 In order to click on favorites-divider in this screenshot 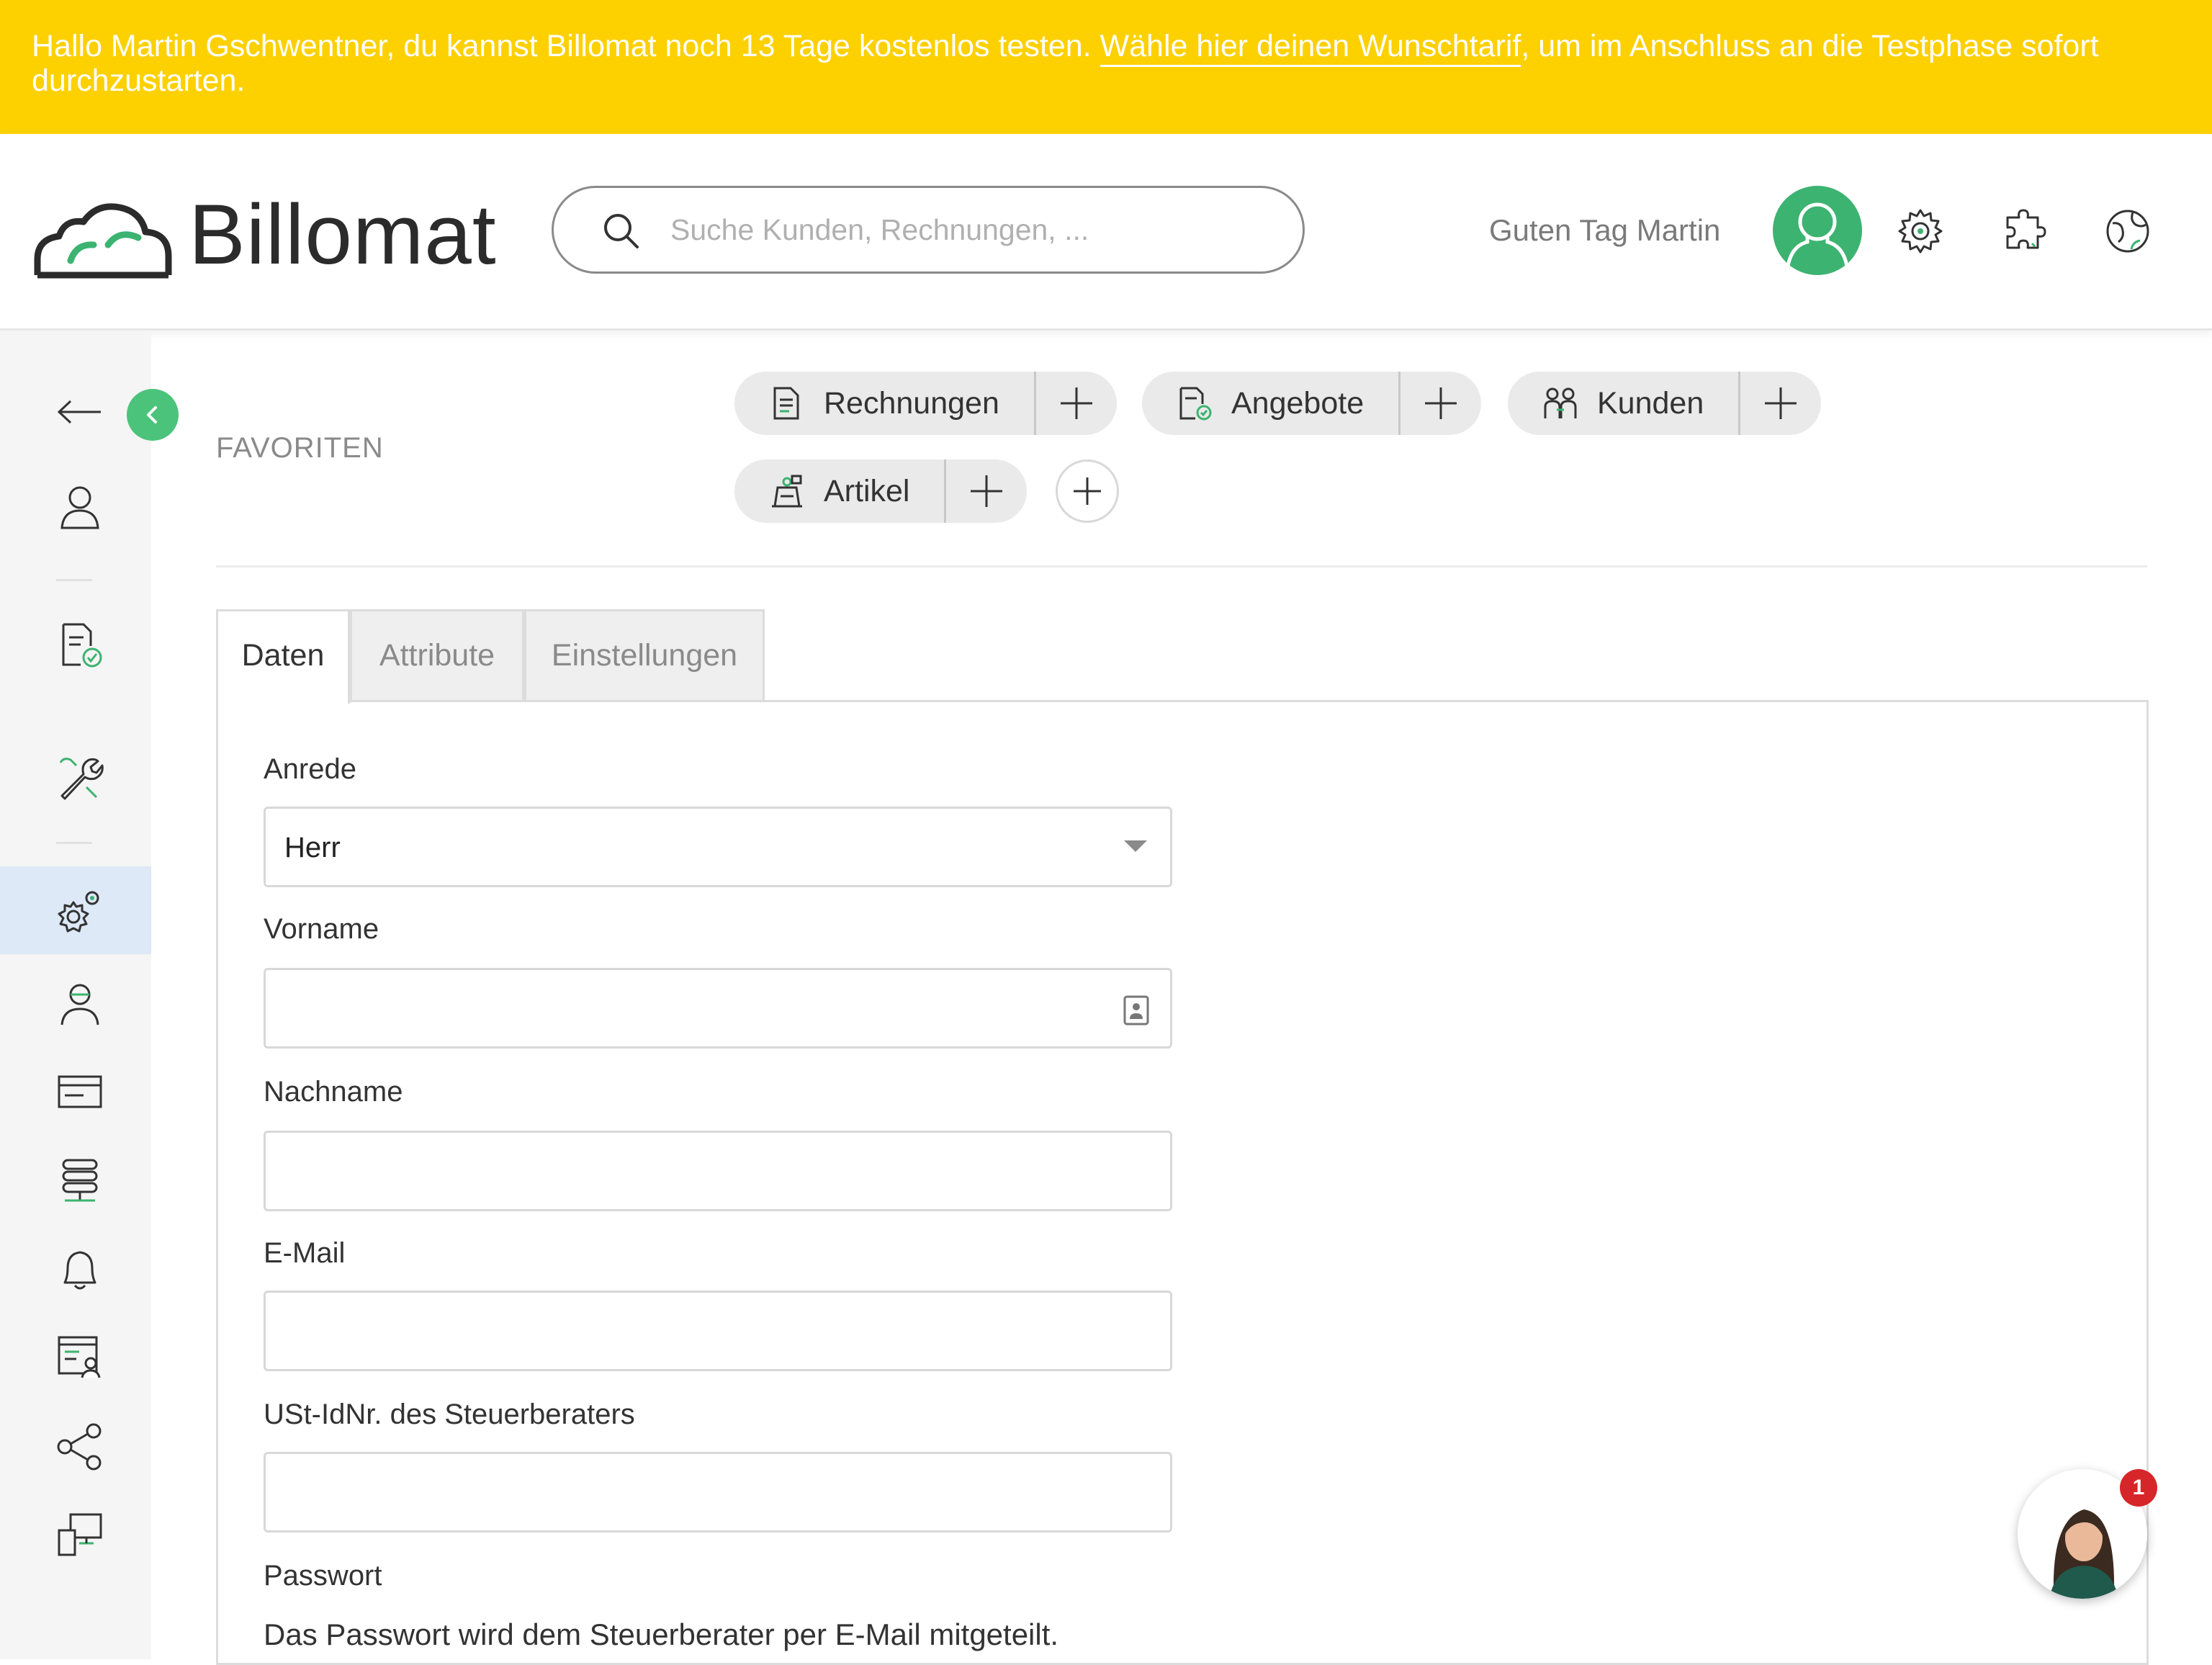, I will do `click(1181, 566)`.